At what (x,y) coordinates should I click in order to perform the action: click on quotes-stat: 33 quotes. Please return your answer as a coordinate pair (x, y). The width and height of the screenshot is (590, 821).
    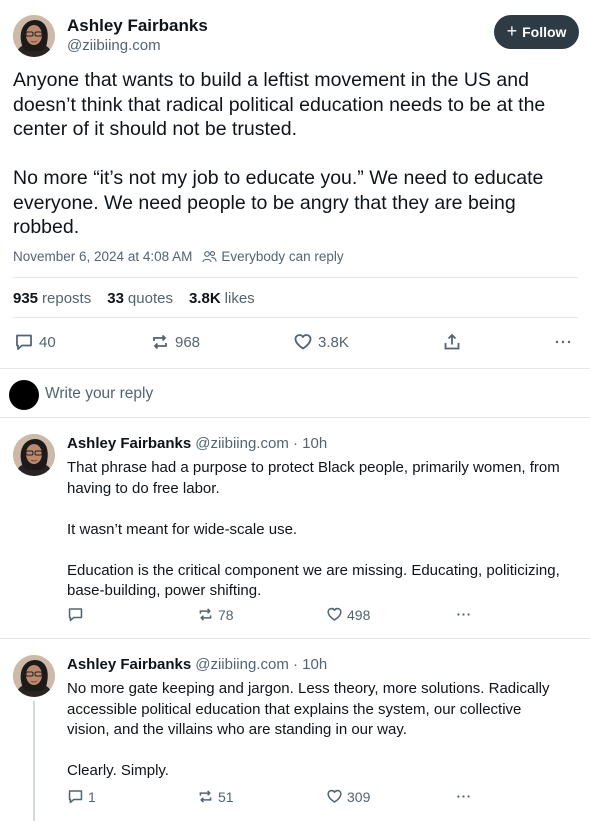
    Looking at the image, I should click on (140, 298).